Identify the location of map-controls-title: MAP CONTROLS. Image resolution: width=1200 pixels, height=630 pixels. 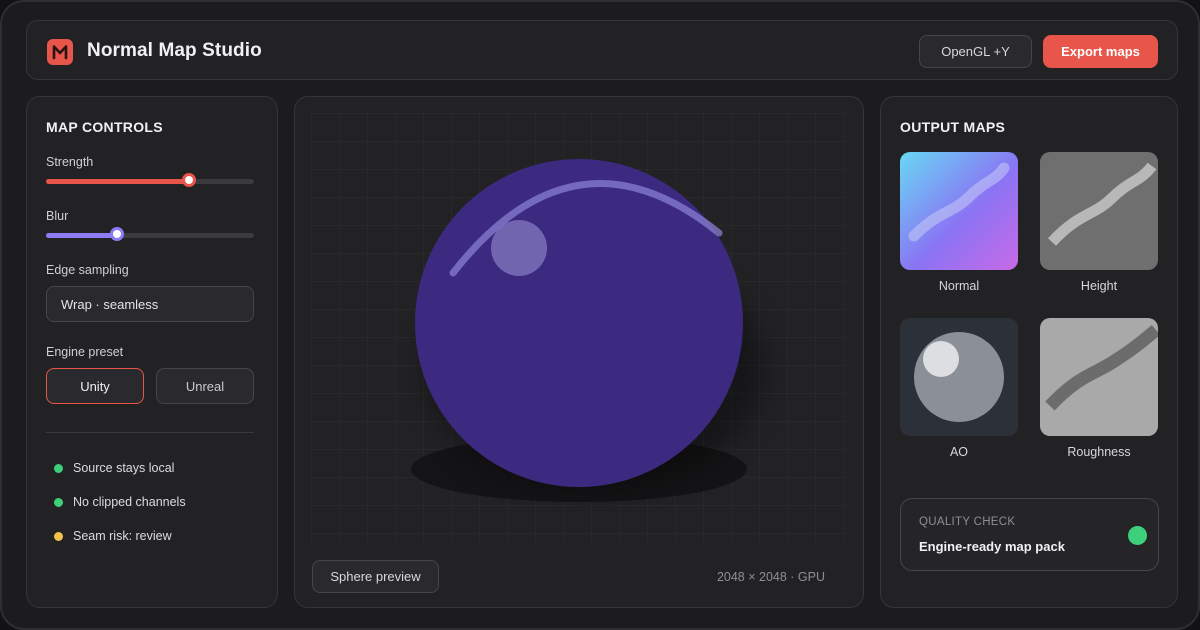
(104, 127).